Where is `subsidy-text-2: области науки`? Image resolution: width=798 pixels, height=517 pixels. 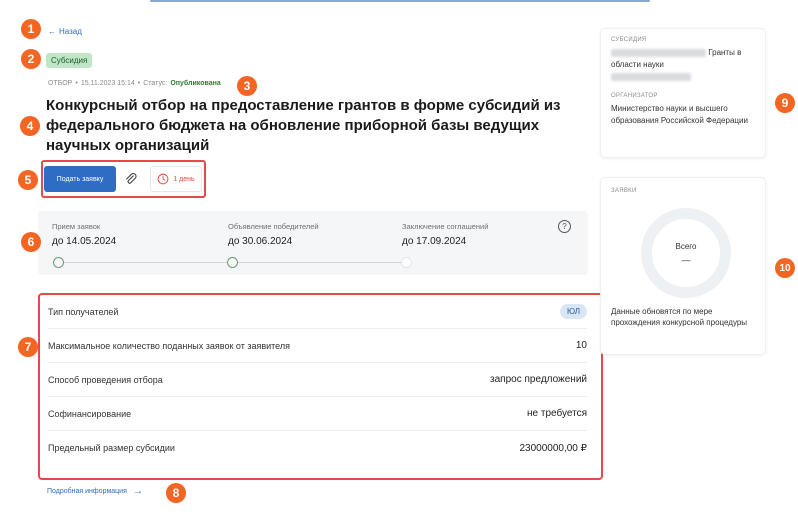
subsidy-text-2: области науки is located at coordinates (637, 64).